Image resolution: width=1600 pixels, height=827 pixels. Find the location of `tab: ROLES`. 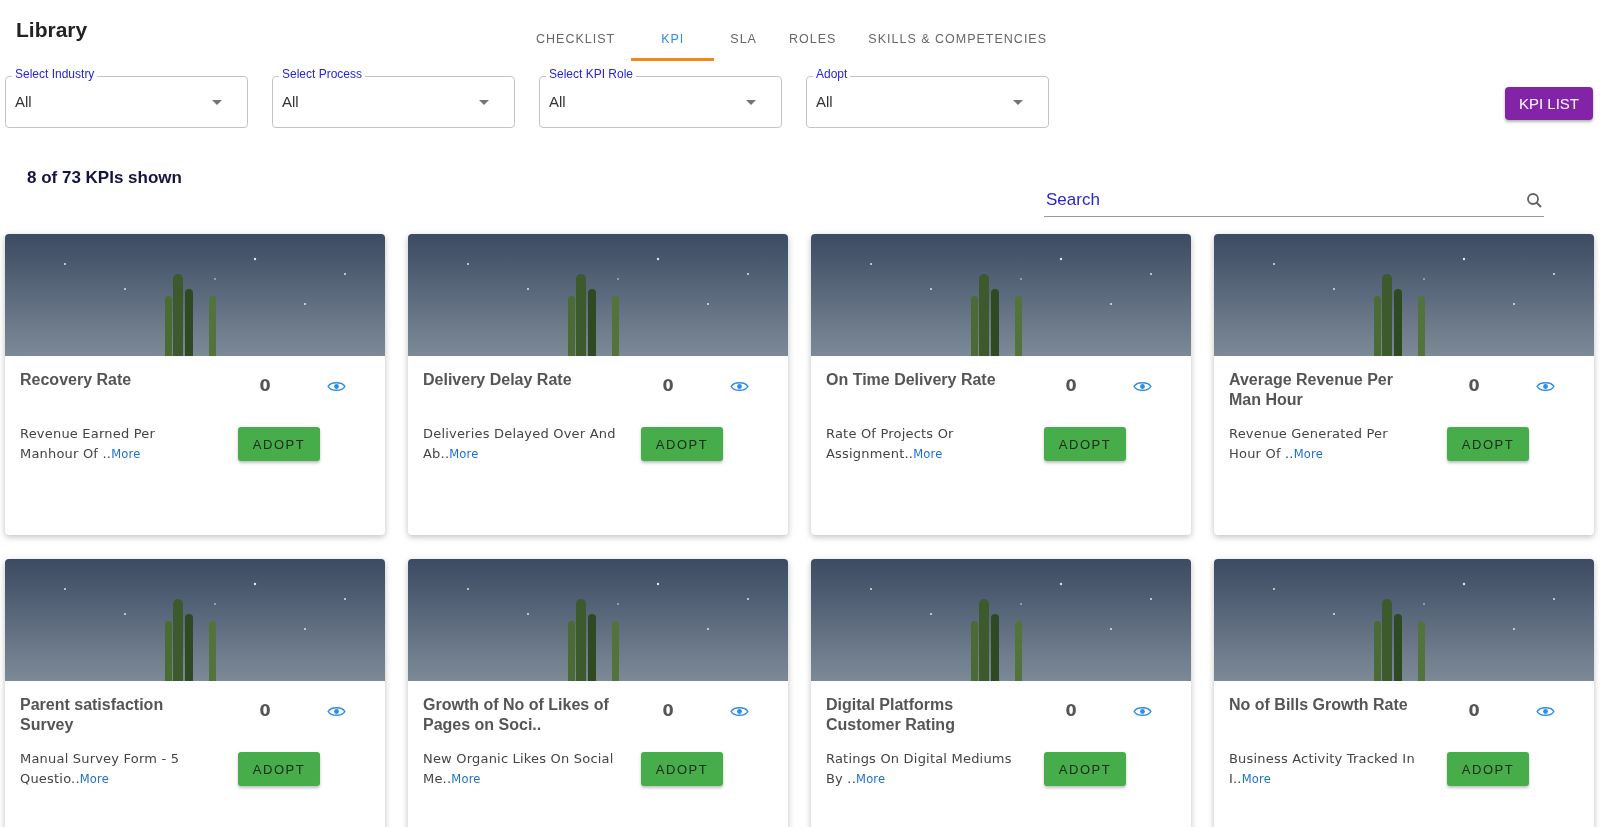

tab: ROLES is located at coordinates (812, 42).